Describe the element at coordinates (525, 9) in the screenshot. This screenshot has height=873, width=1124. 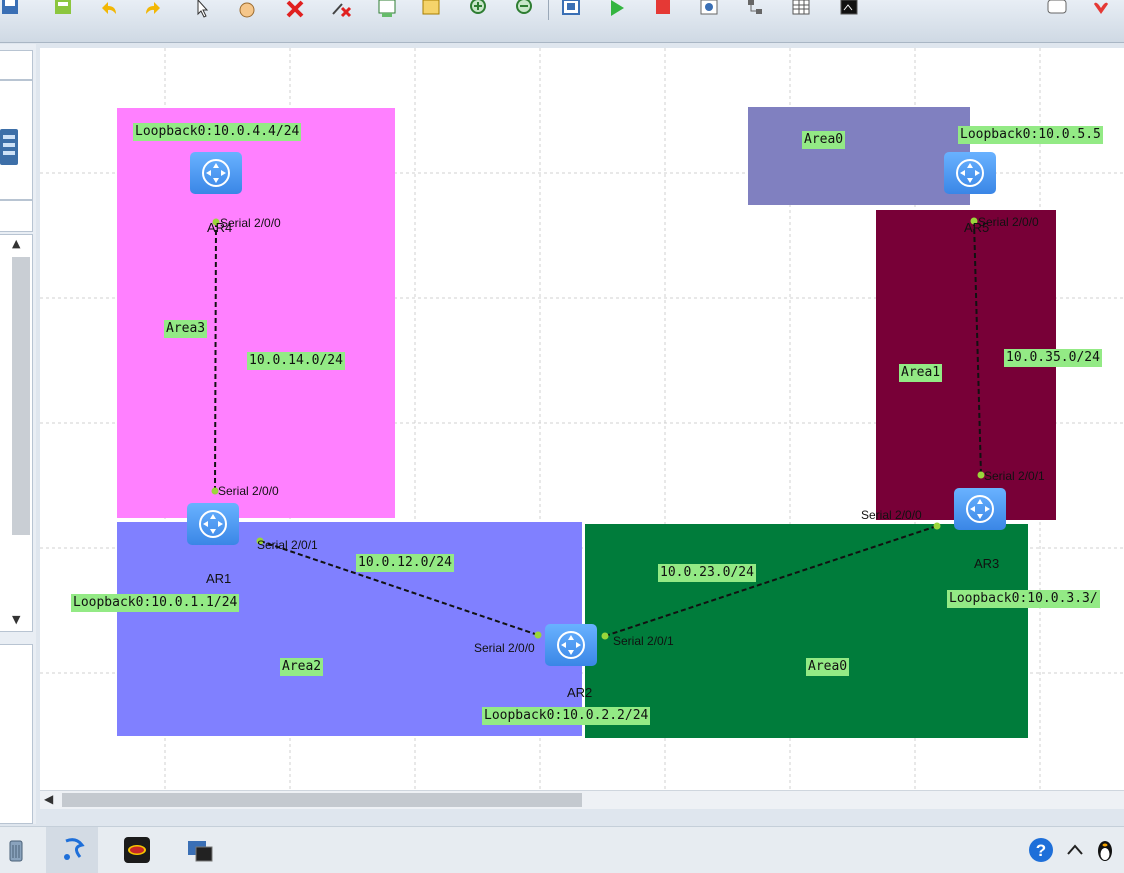
I see `zoom-out-icon` at that location.